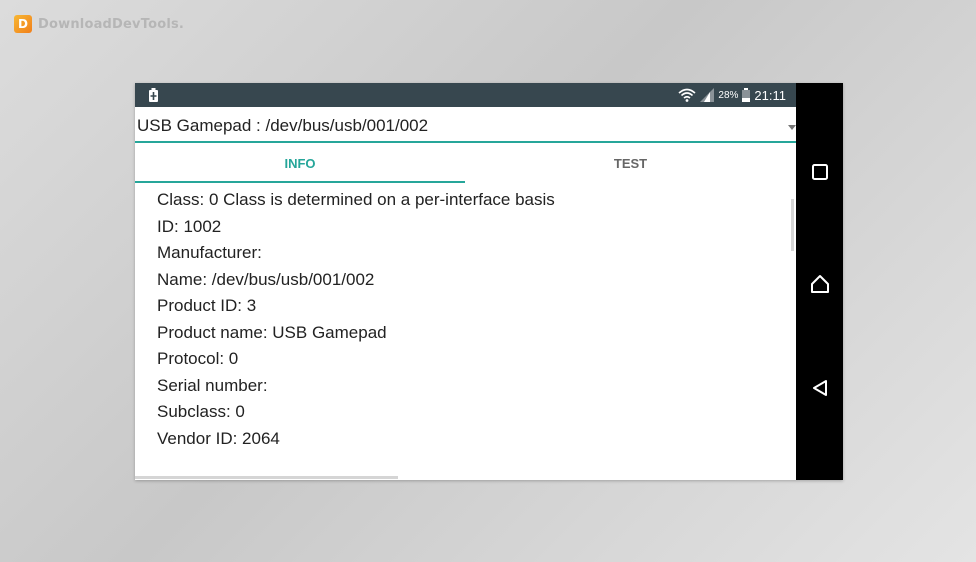  Describe the element at coordinates (111, 24) in the screenshot. I see `watermark-text: DownloadDevTools.` at that location.